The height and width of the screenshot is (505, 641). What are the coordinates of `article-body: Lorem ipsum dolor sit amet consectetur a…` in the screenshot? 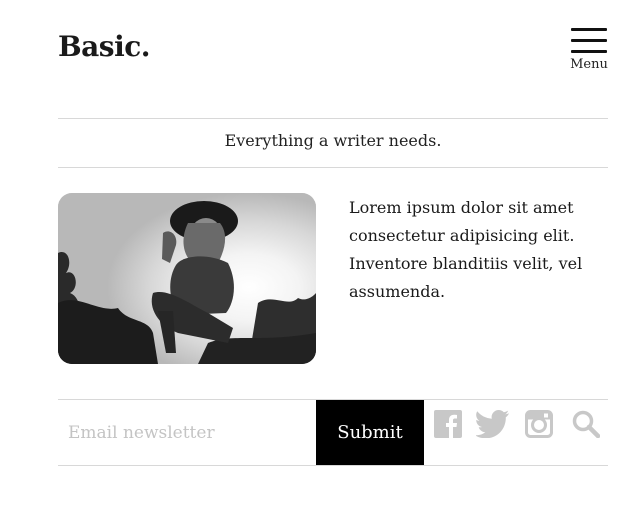 It's located at (466, 249).